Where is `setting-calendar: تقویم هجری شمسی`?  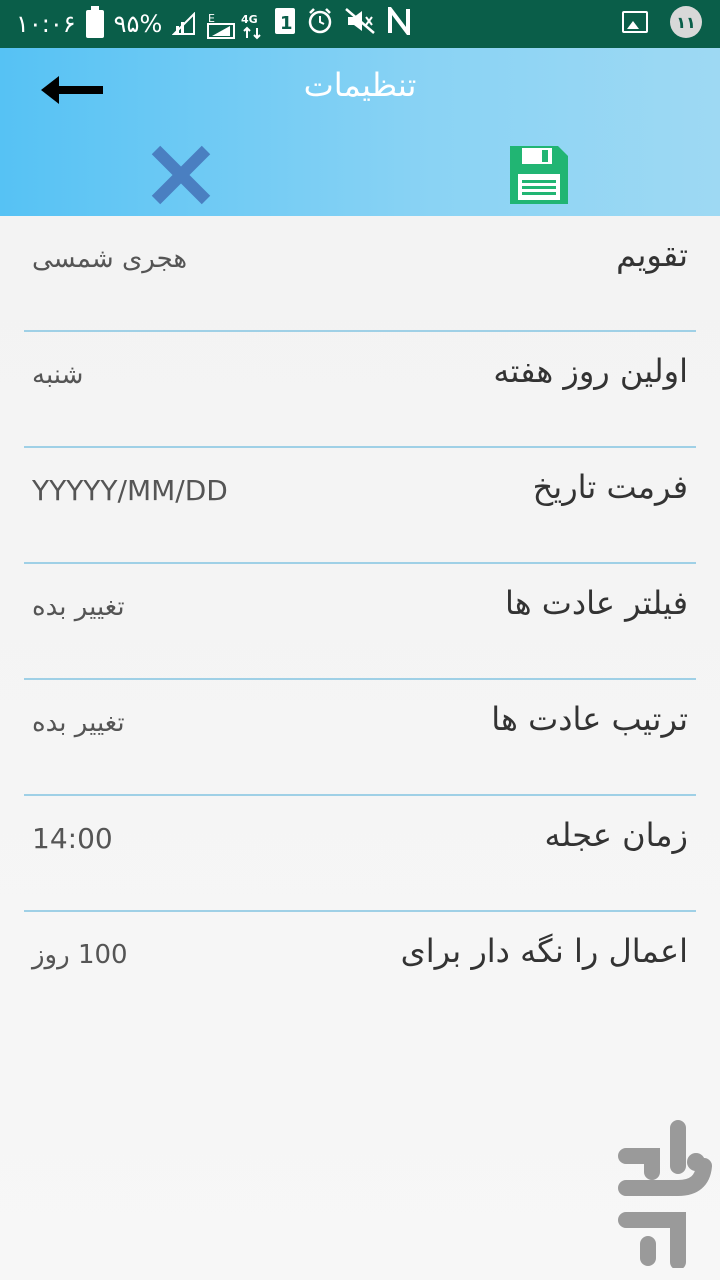 setting-calendar: تقویم هجری شمسی is located at coordinates (360, 274).